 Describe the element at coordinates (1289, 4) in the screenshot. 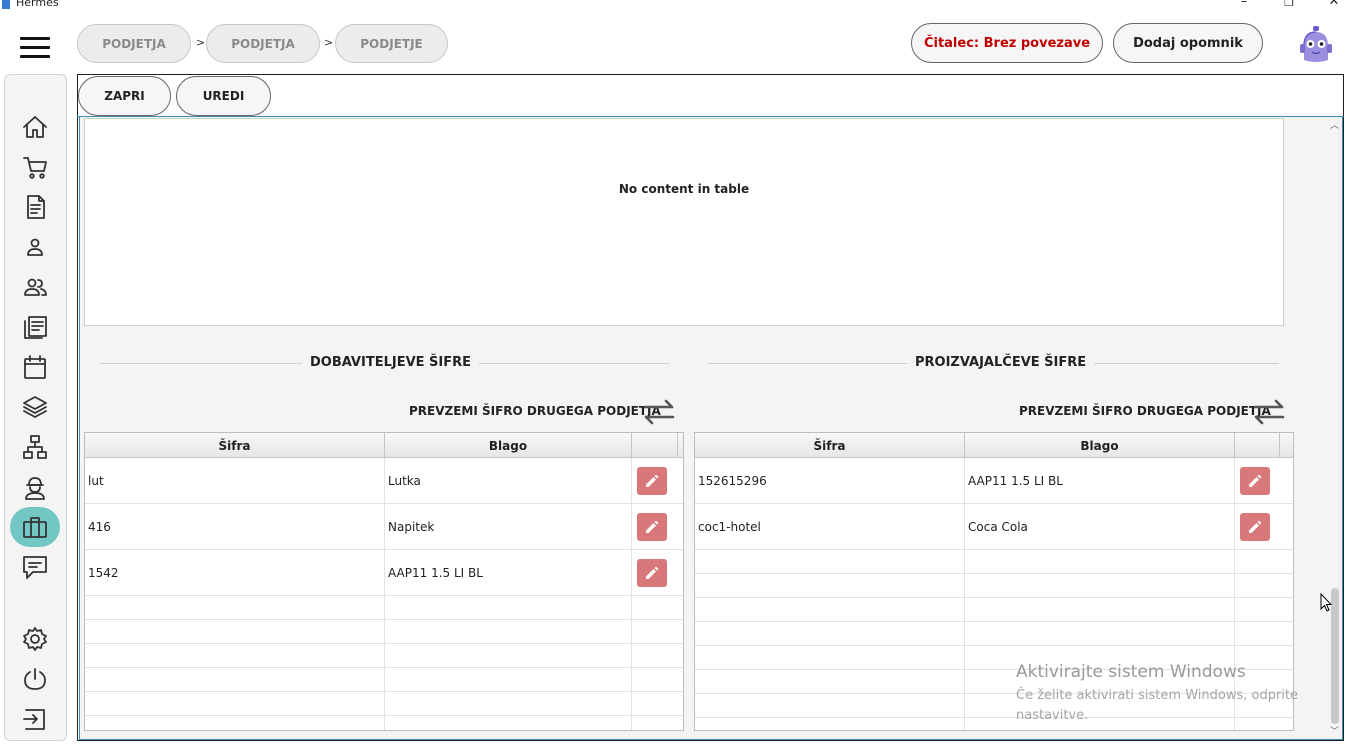

I see `maximize-button: ❐` at that location.